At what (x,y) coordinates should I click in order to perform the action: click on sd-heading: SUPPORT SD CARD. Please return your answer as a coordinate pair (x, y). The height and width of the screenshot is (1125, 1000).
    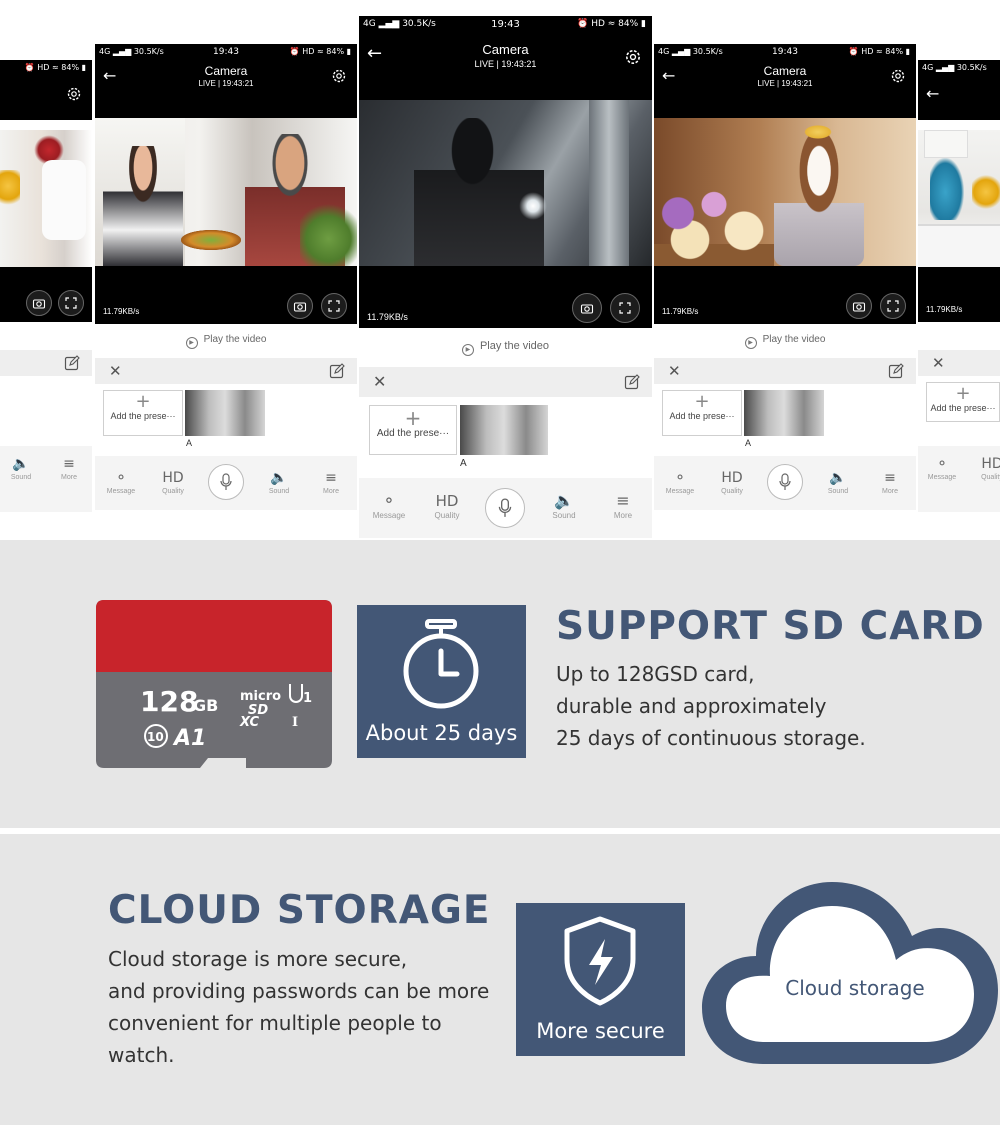
    Looking at the image, I should click on (770, 626).